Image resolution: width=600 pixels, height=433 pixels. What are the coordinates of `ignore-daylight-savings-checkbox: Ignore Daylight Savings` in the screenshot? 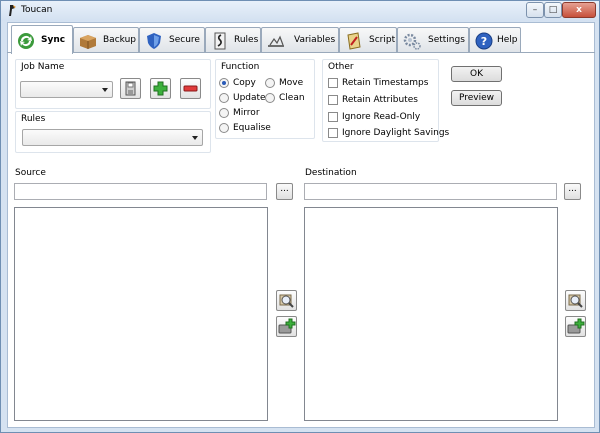 It's located at (388, 133).